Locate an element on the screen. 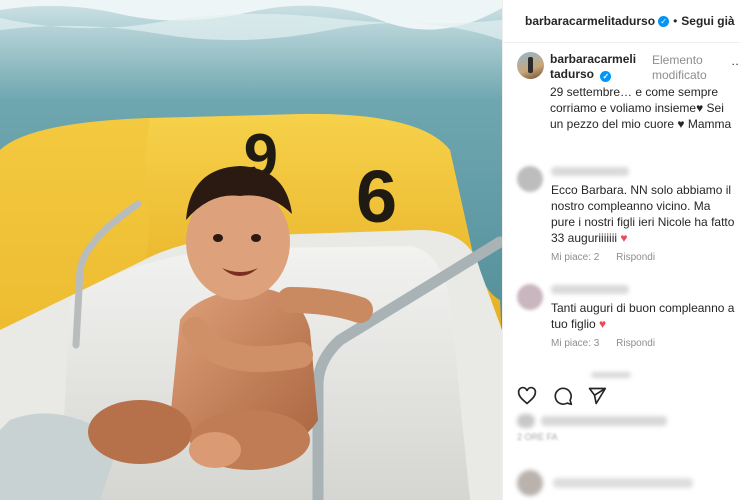 The height and width of the screenshot is (500, 740). add-comment-input-blurred is located at coordinates (623, 483).